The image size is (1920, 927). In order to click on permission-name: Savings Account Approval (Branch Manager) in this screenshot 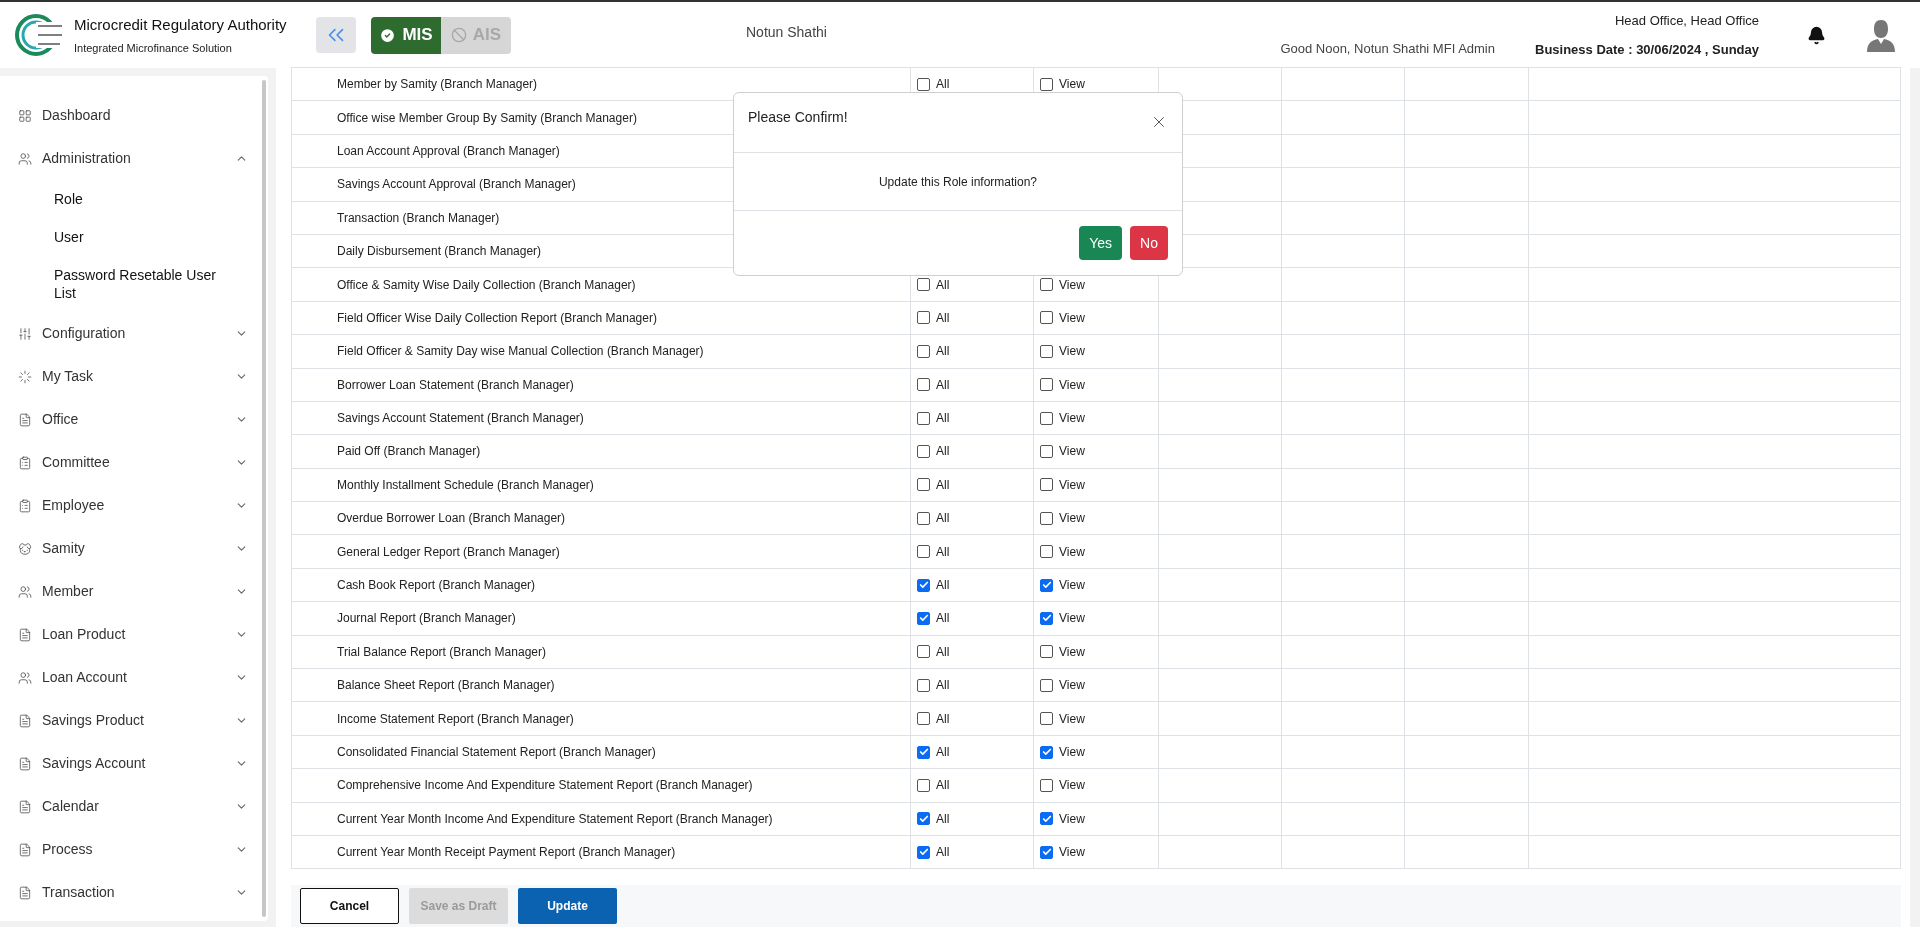, I will do `click(456, 184)`.